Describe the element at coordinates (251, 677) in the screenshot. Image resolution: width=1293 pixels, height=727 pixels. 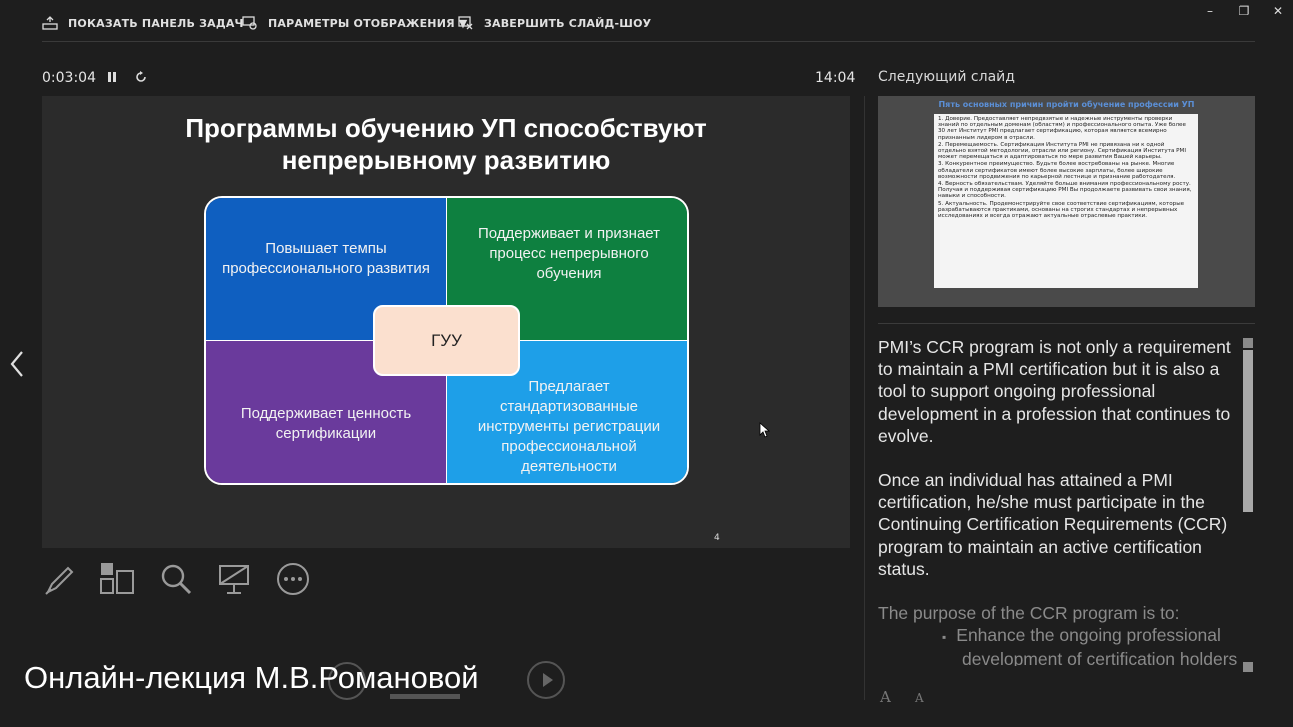
I see `lecture-caption: Онлайн-лекция М.В.Романовой` at that location.